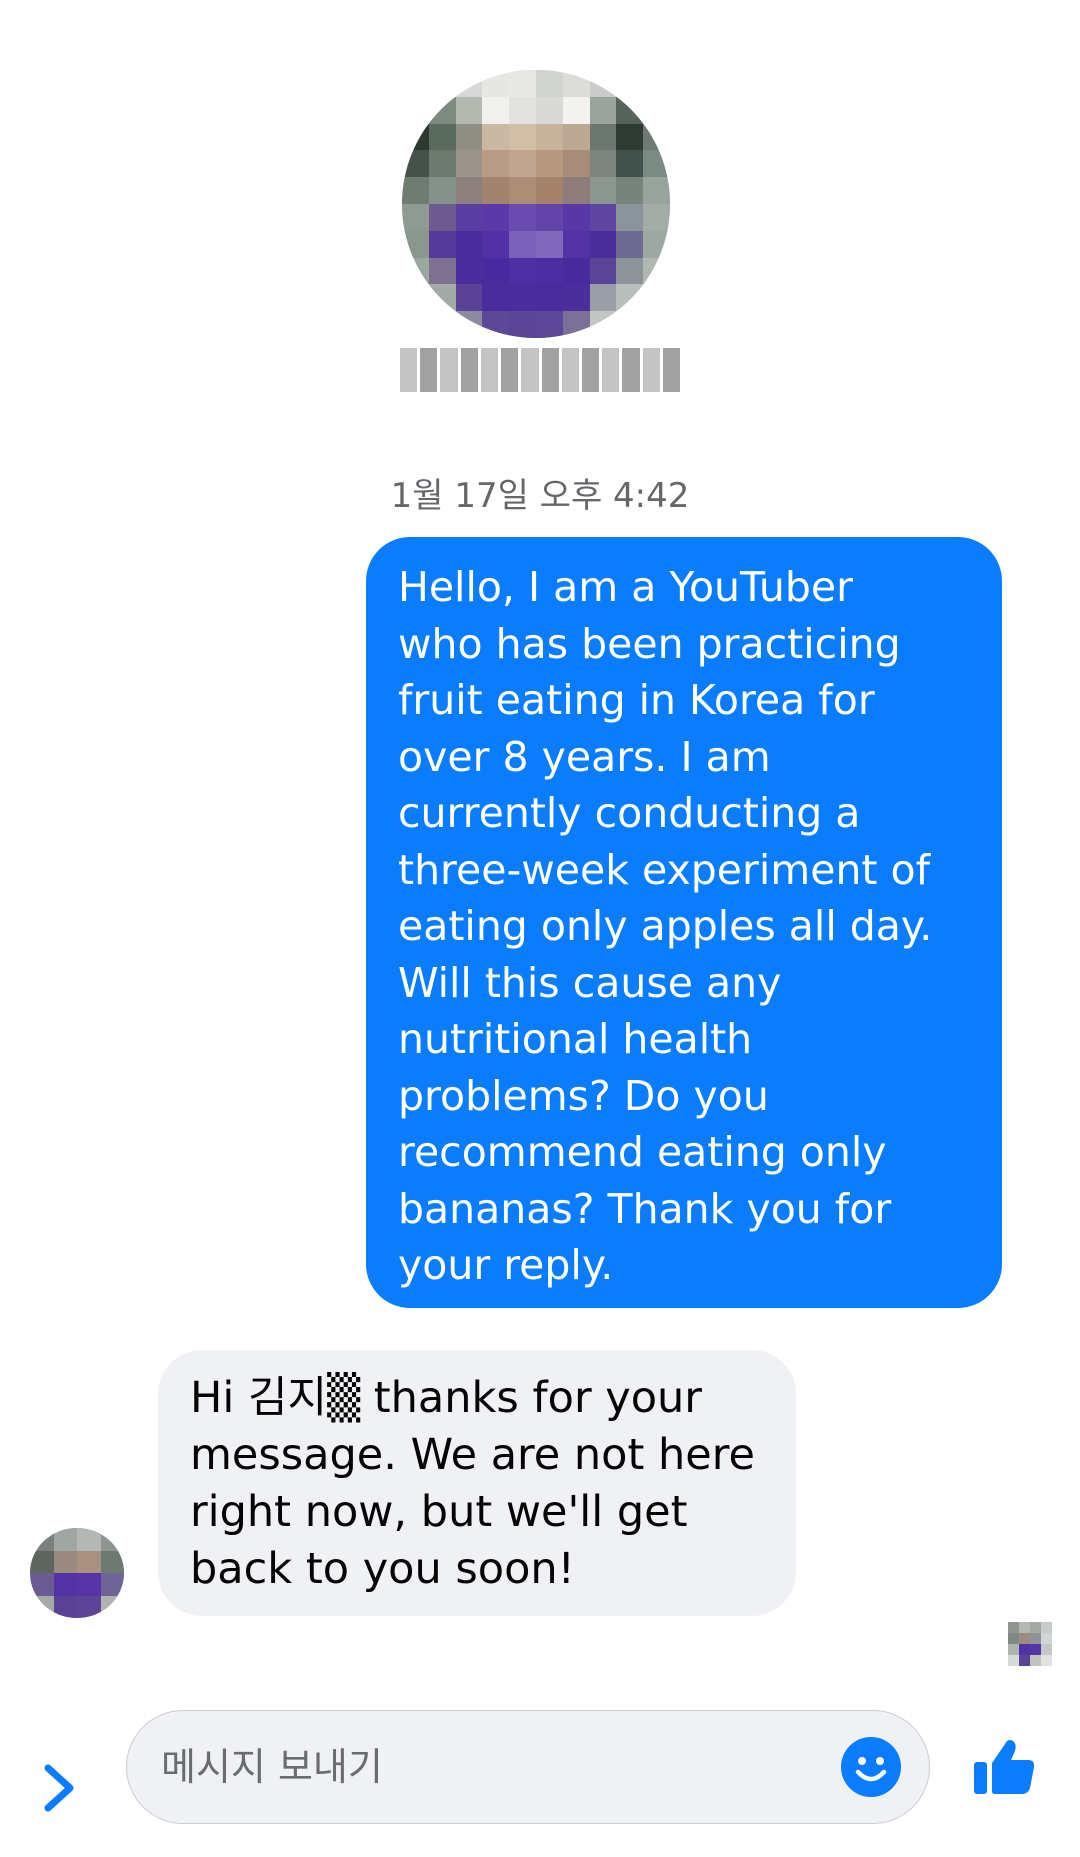  I want to click on seen-indicator-avatar, so click(1030, 1644).